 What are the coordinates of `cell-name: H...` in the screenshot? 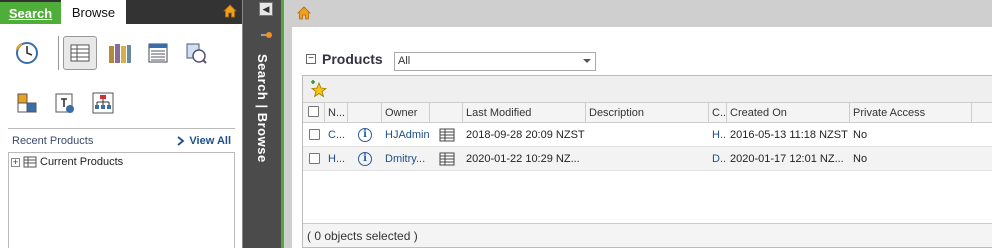 It's located at (336, 158).